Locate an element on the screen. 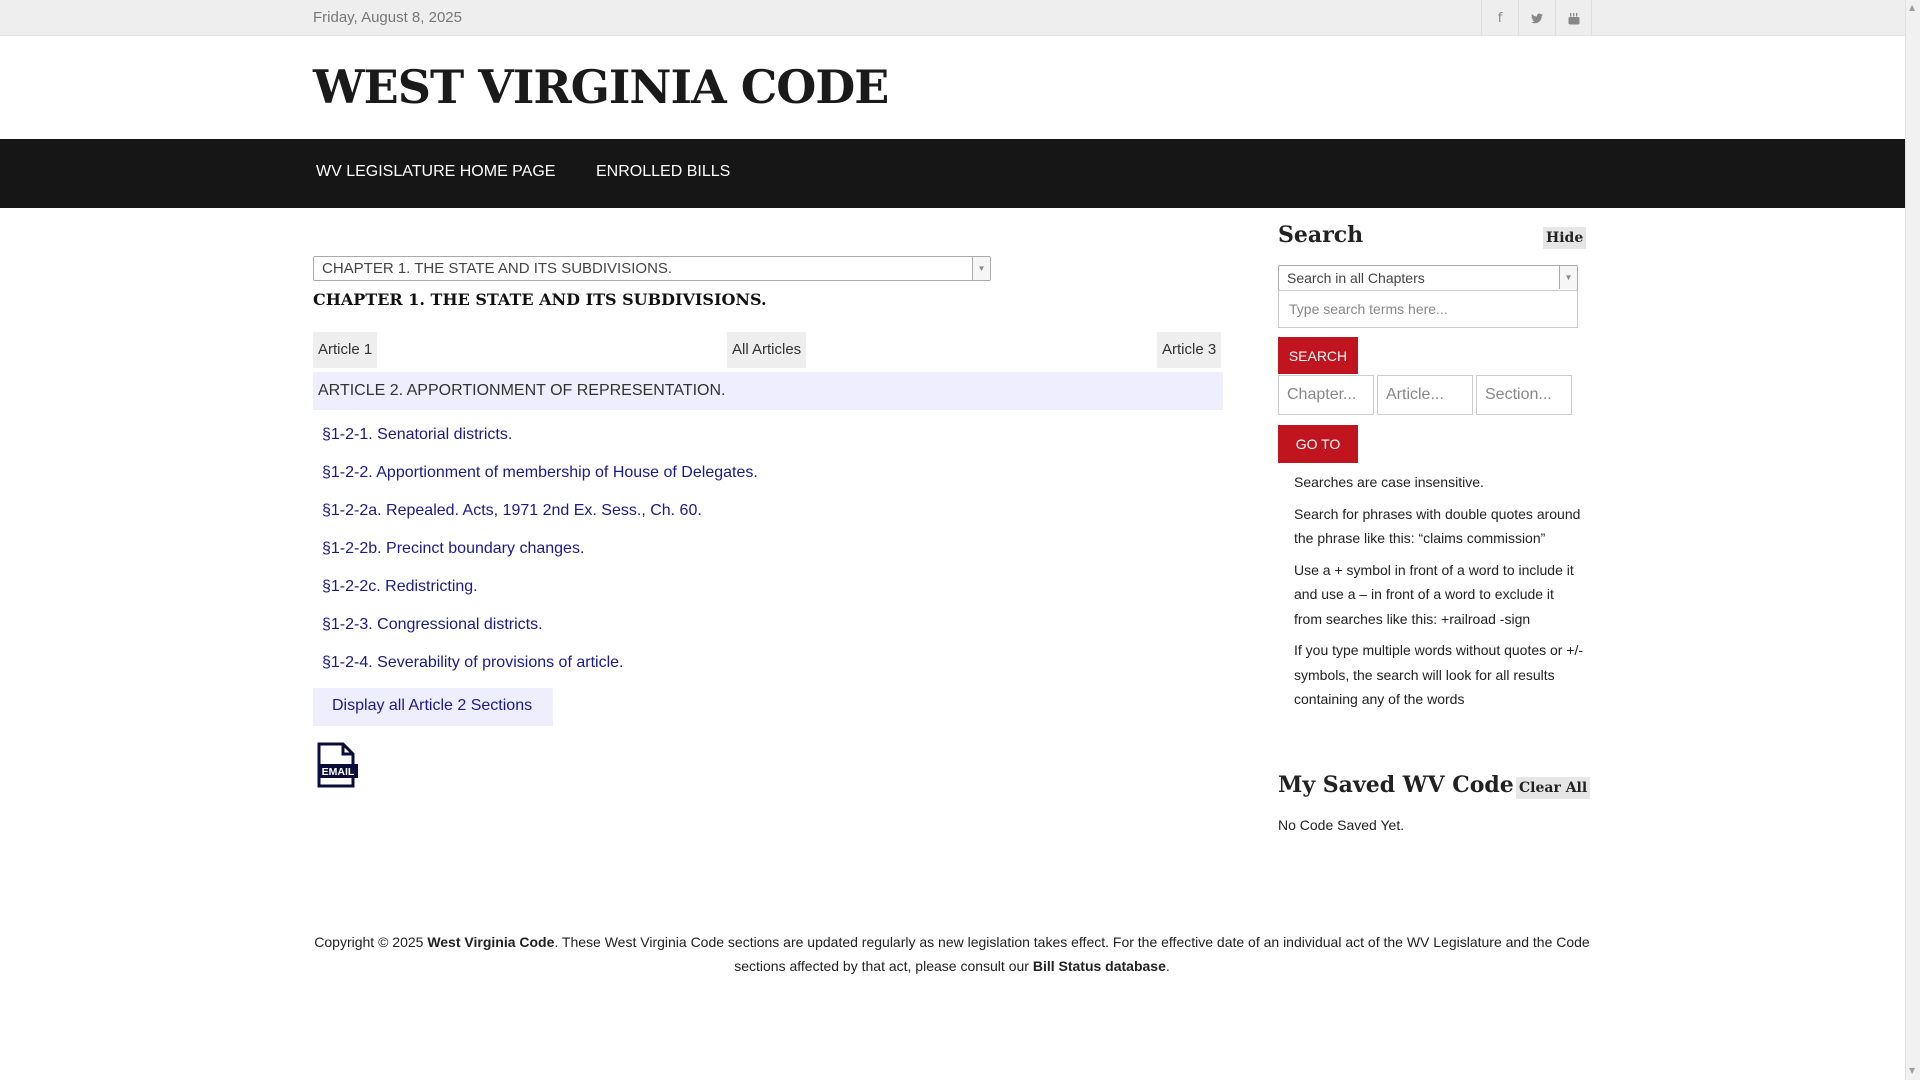 This screenshot has width=1920, height=1080. prev-article-link: Article 1 is located at coordinates (345, 350).